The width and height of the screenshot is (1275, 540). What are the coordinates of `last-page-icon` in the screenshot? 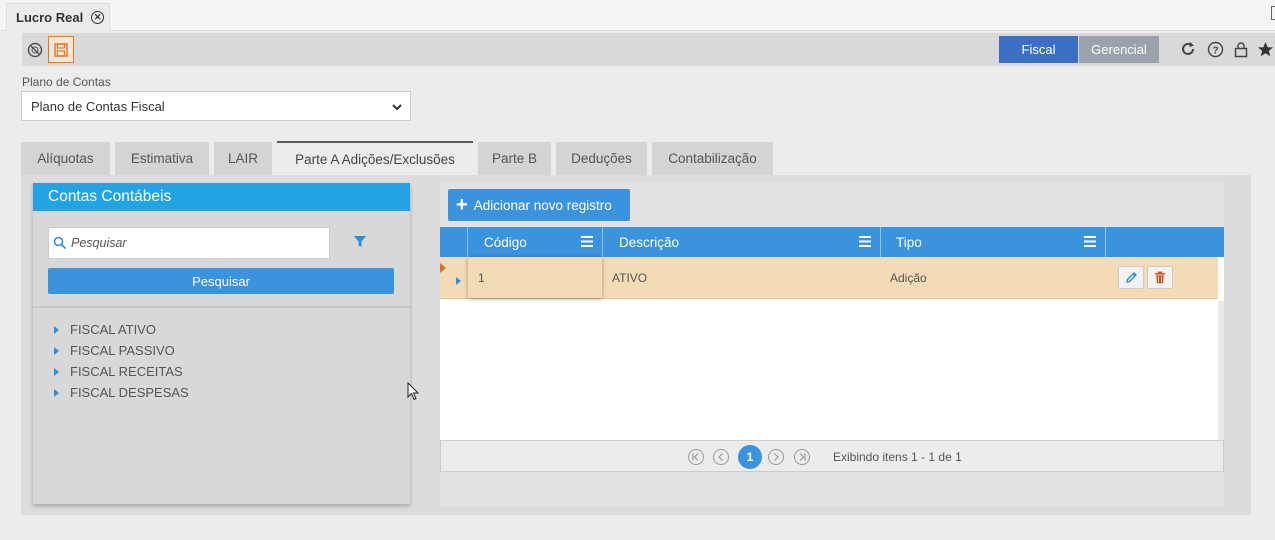 It's located at (802, 457).